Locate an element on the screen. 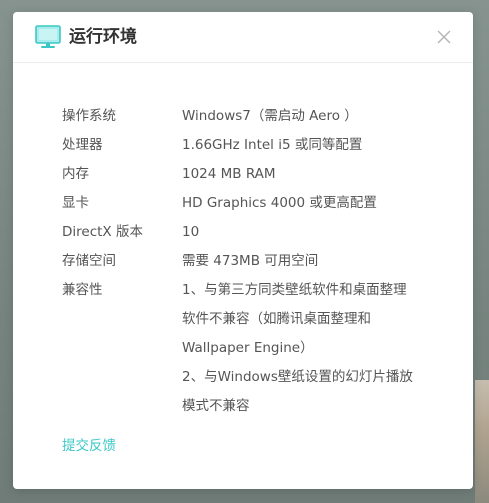 This screenshot has height=503, width=489. spec-value-line: 模式不兼容 is located at coordinates (216, 406).